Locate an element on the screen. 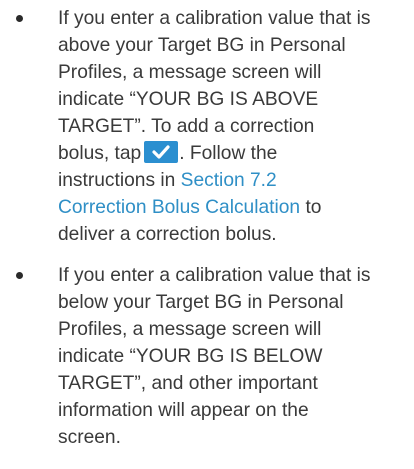 This screenshot has width=414, height=469. text-line: indicate “YOUR BG IS BELOW is located at coordinates (190, 356).